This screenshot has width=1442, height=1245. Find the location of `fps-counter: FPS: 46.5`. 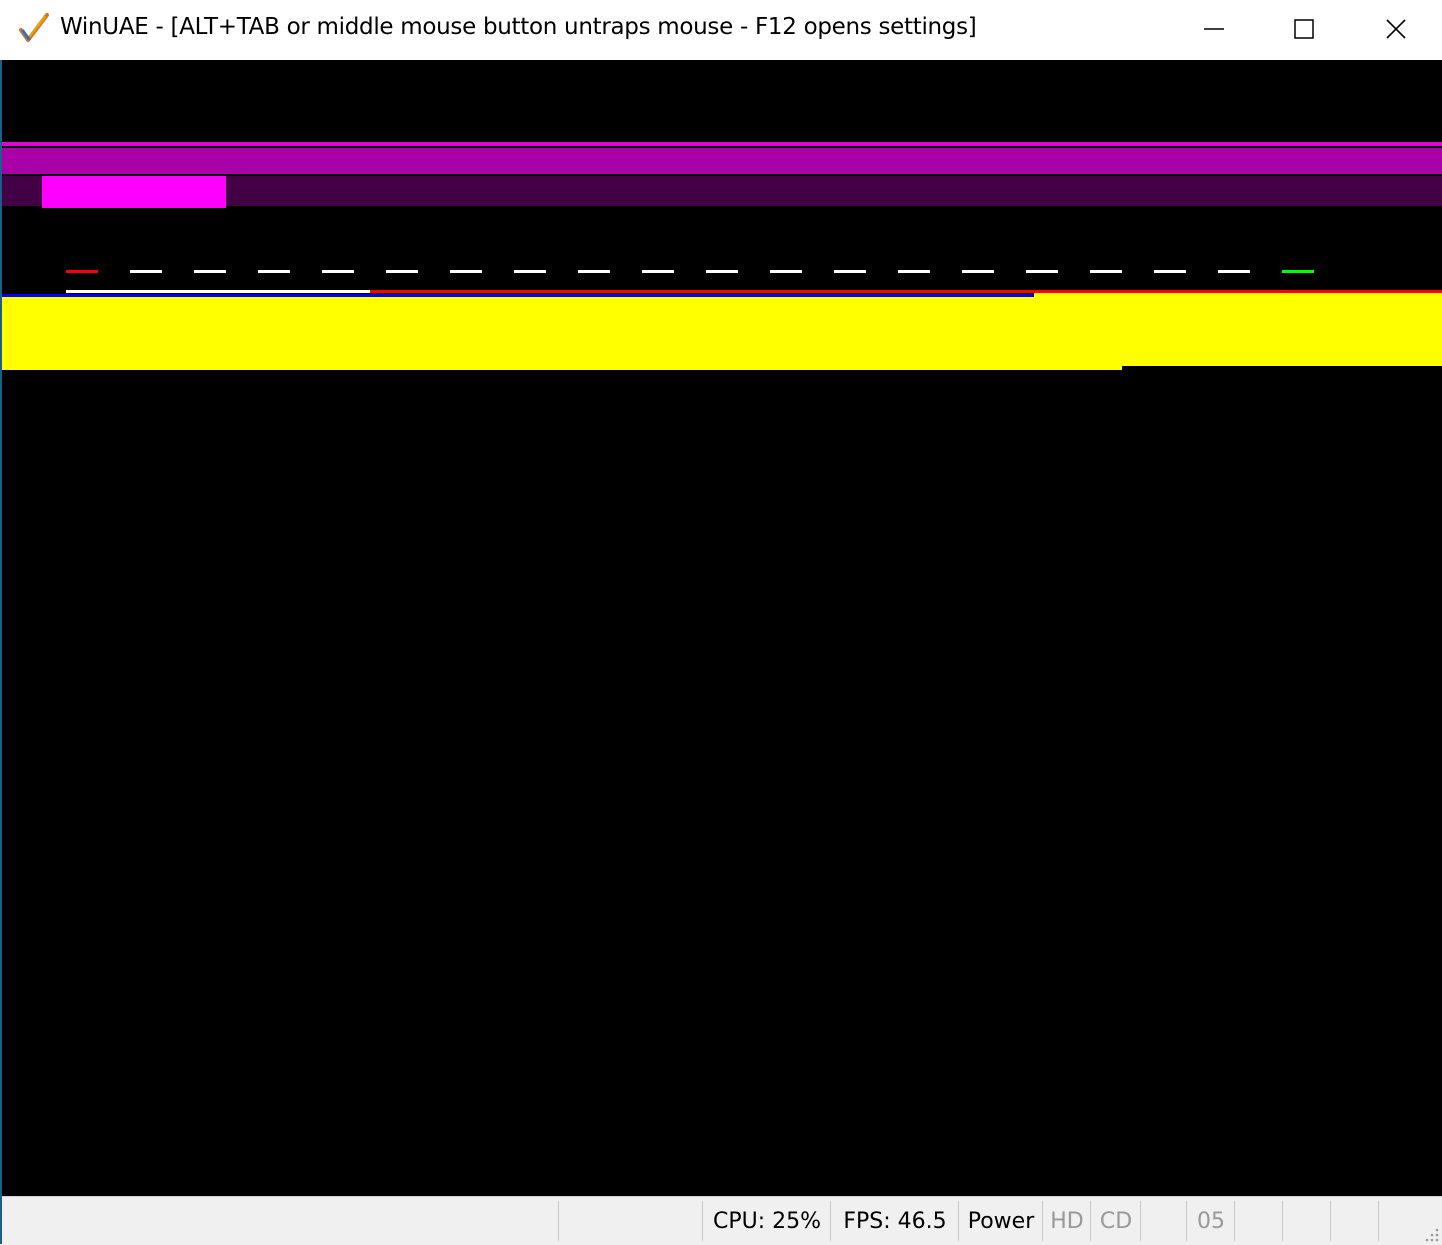

fps-counter: FPS: 46.5 is located at coordinates (894, 1221).